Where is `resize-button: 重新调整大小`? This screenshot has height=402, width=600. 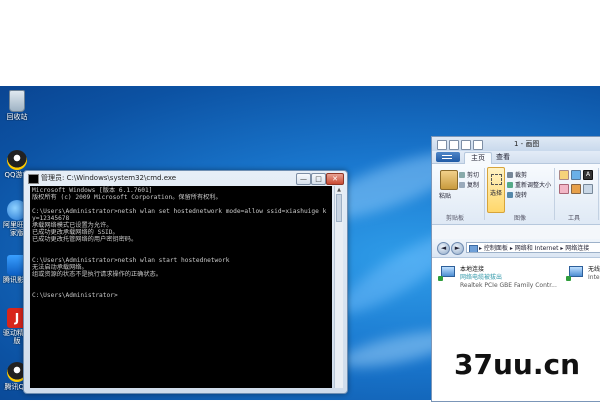 resize-button: 重新调整大小 is located at coordinates (529, 184).